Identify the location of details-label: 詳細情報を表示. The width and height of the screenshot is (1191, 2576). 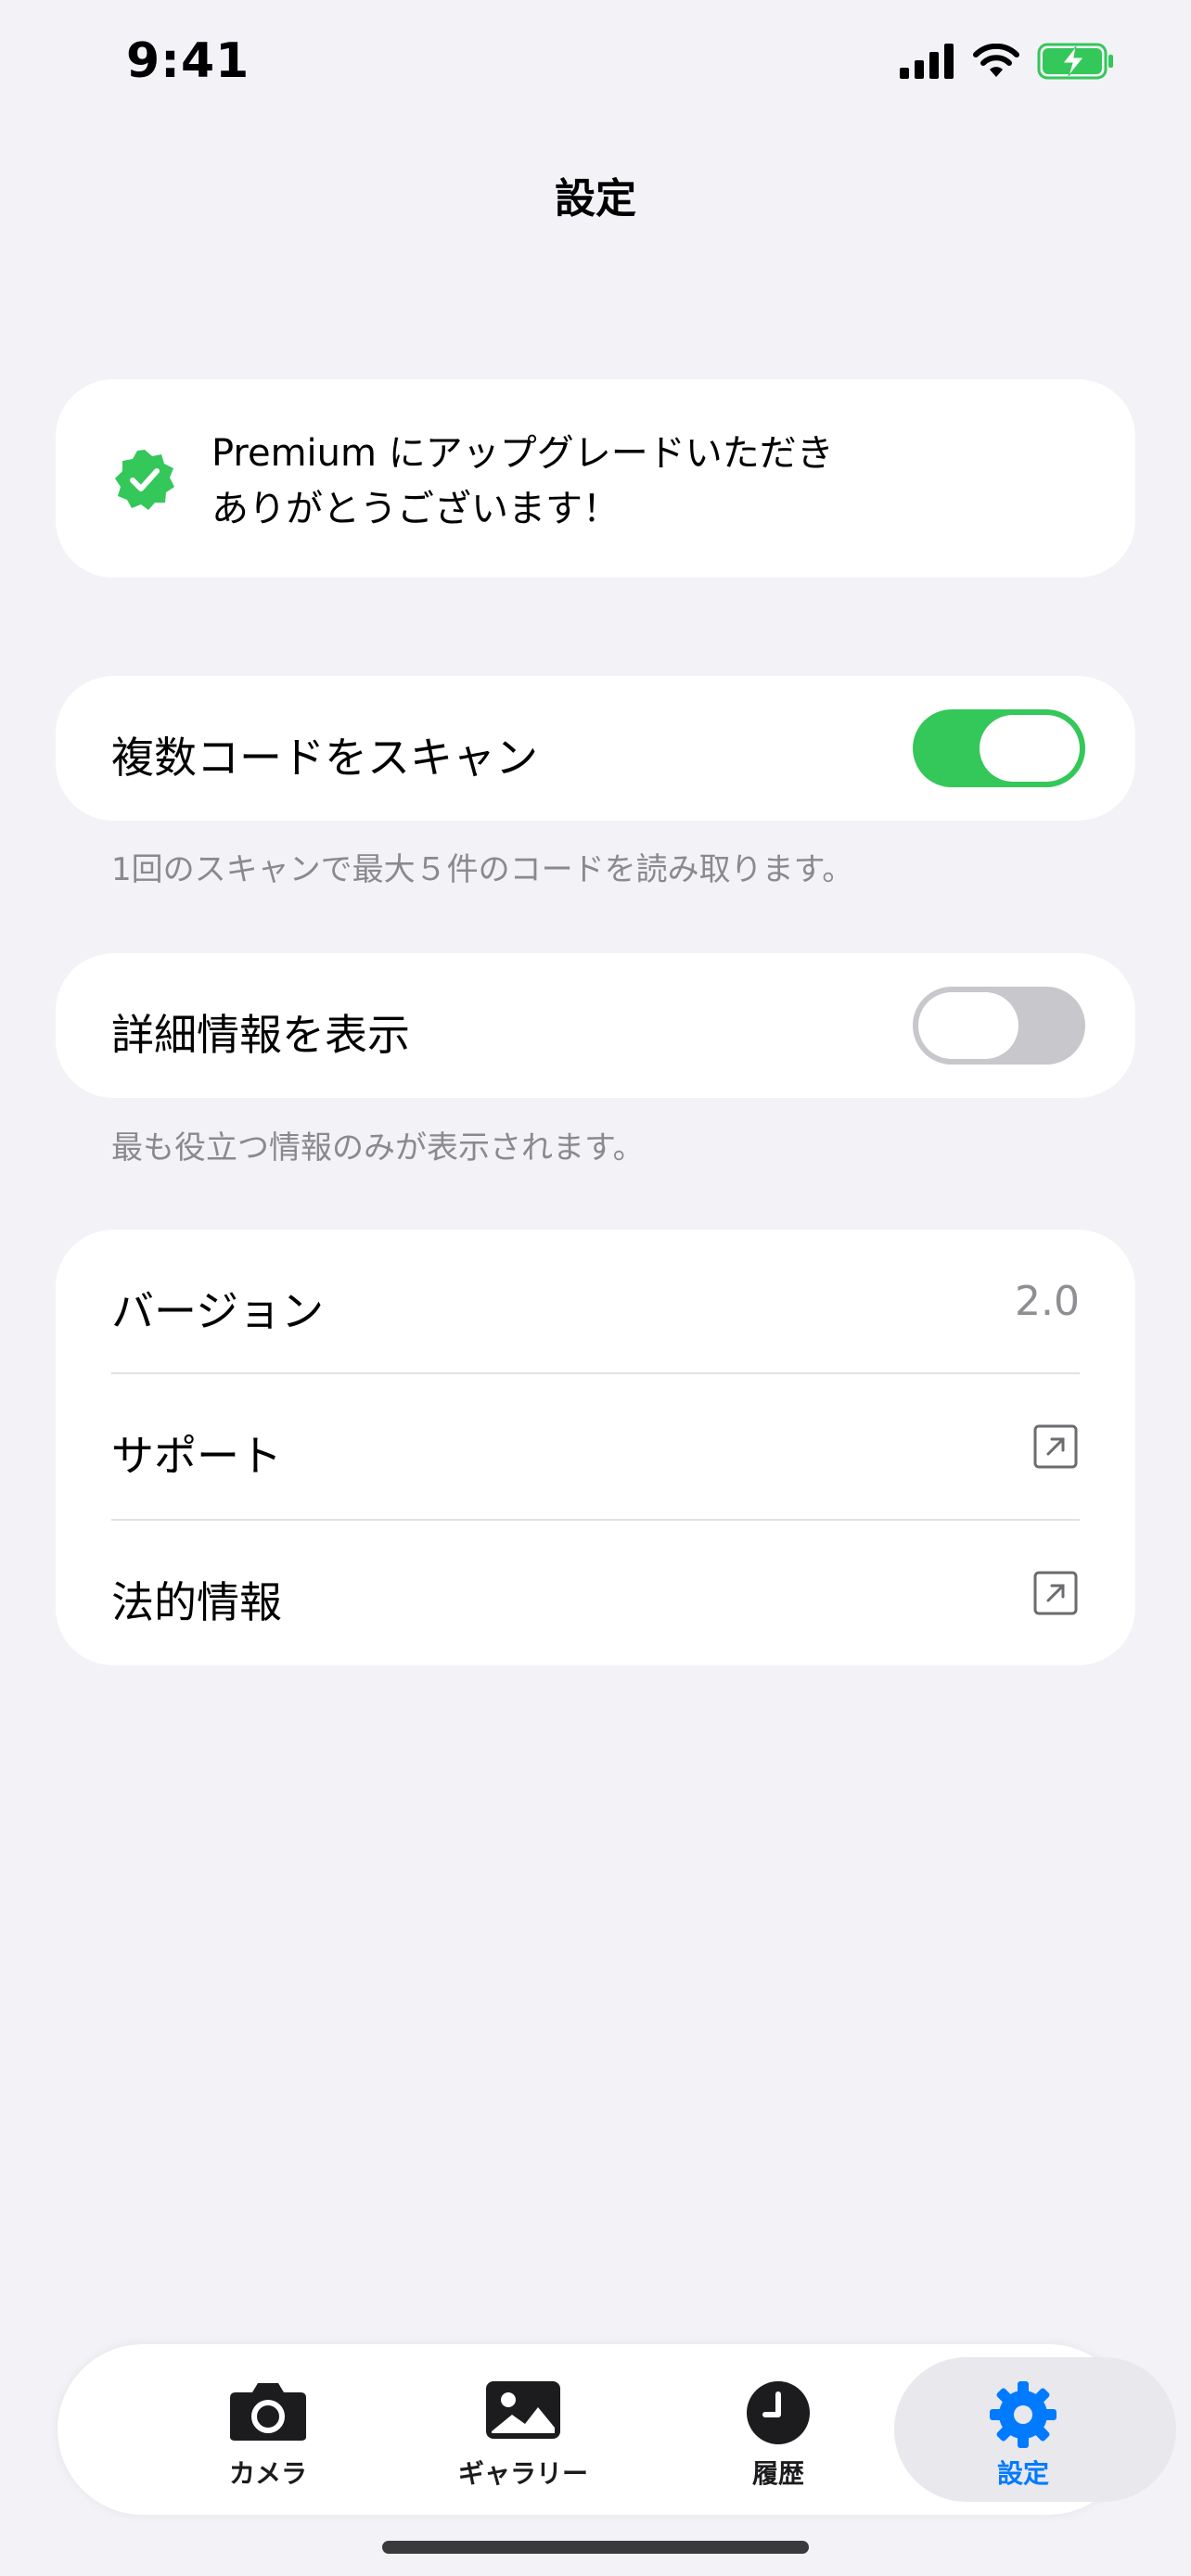
(260, 1035).